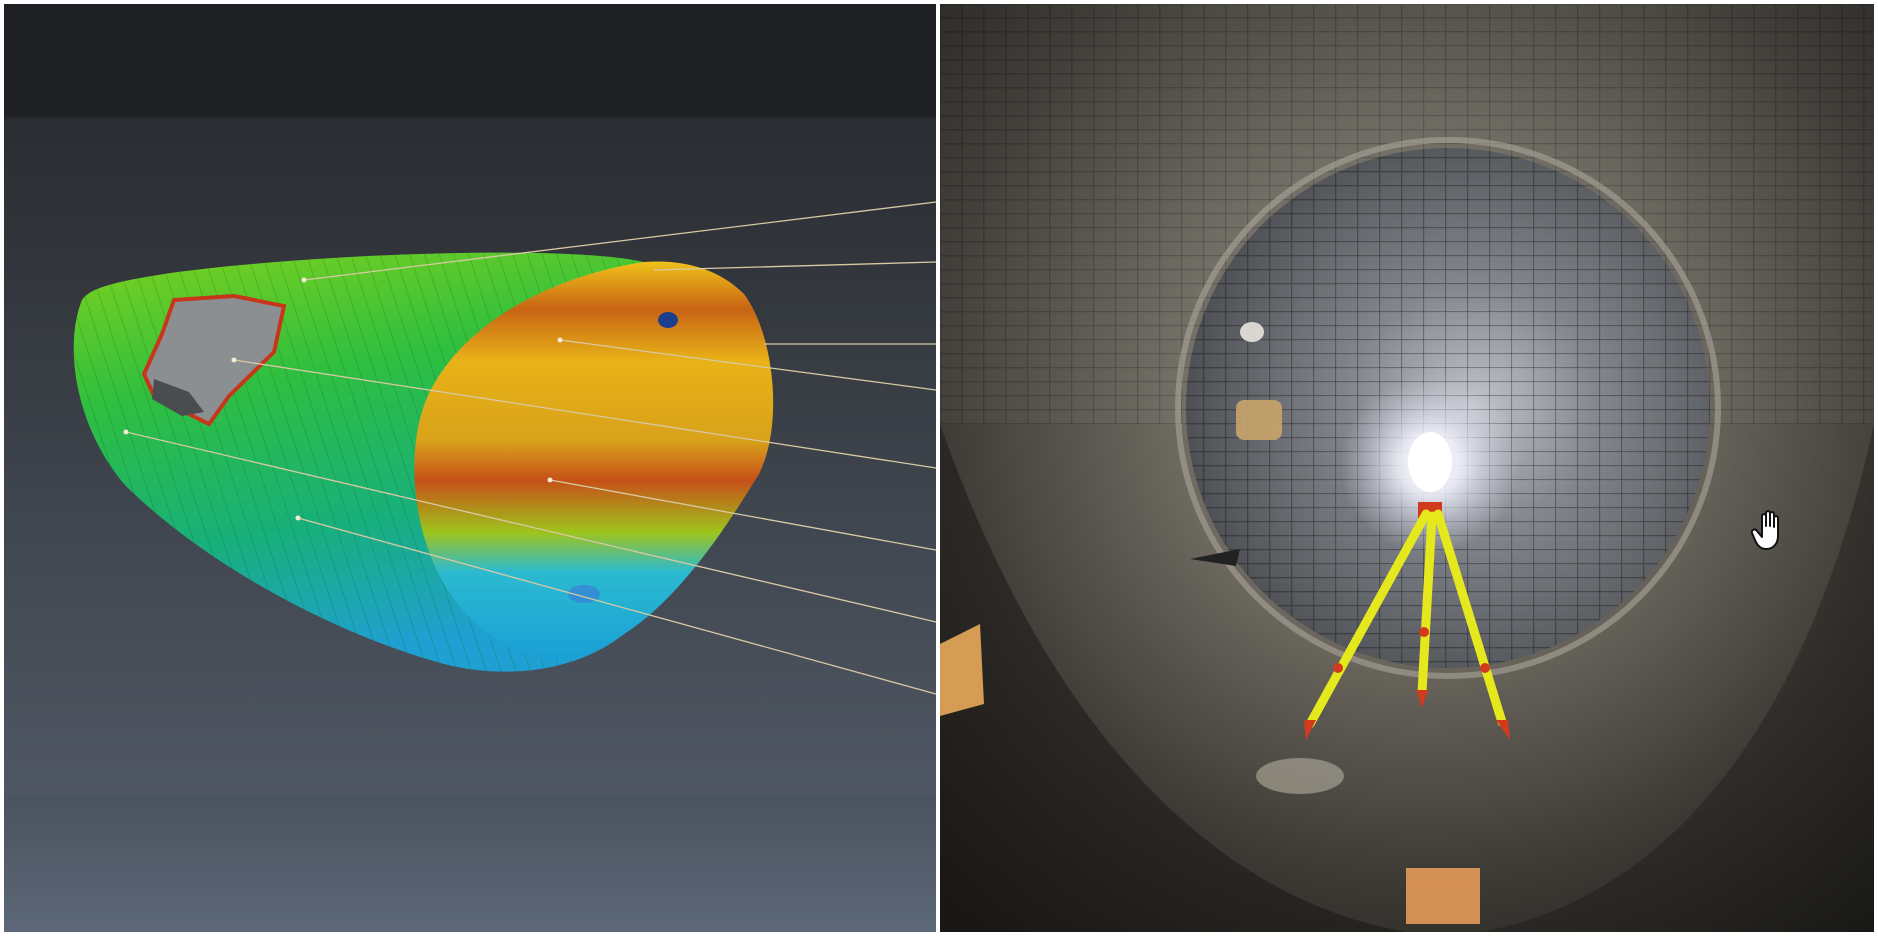  Describe the element at coordinates (1252, 332) in the screenshot. I see `wall-light-fixture` at that location.